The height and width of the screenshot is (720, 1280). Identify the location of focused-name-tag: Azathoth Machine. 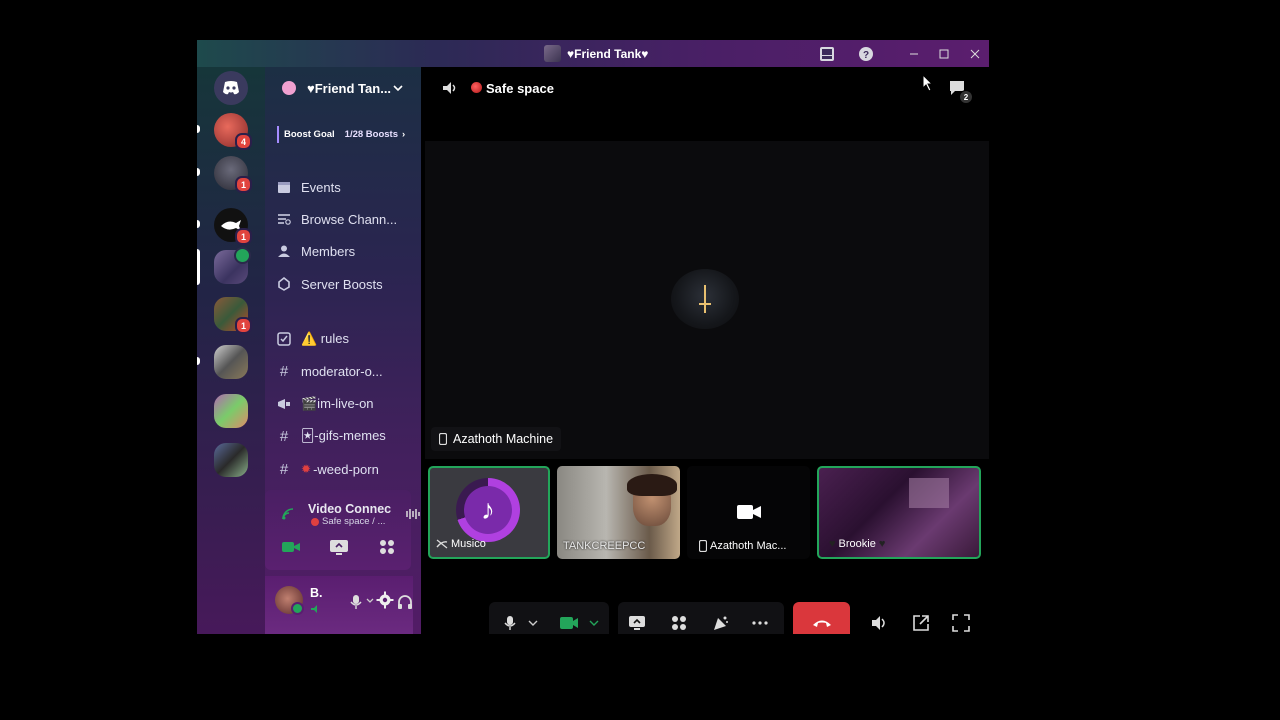
(496, 439).